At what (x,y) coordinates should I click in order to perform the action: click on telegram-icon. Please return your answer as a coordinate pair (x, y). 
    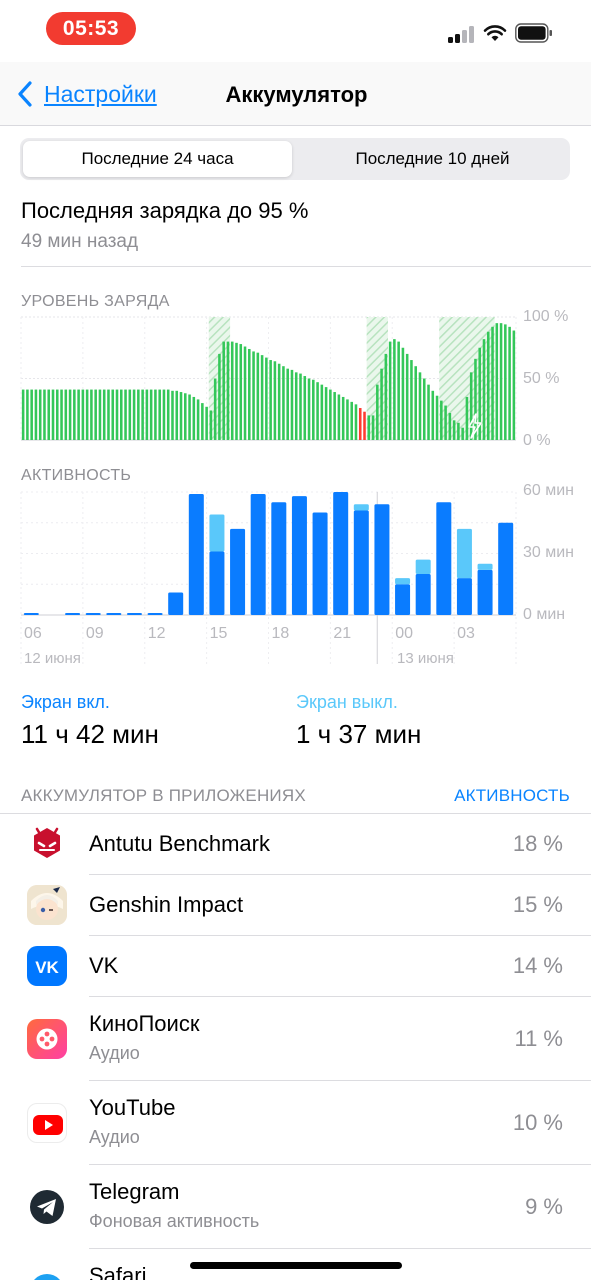
    Looking at the image, I should click on (47, 1207).